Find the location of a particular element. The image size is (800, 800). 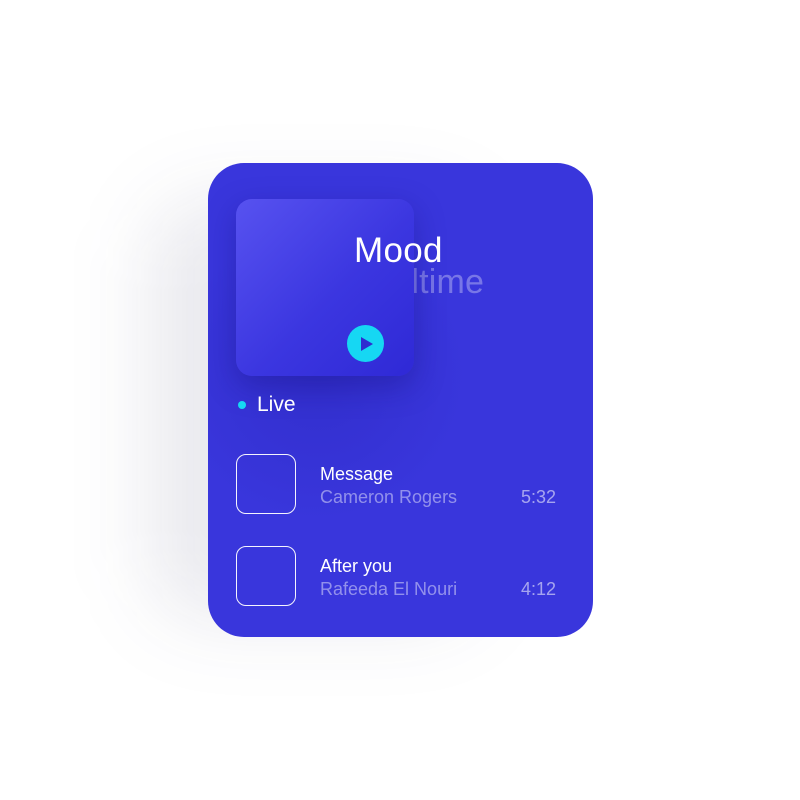

track-row: Message Cameron Rogers 5:32 is located at coordinates (401, 485).